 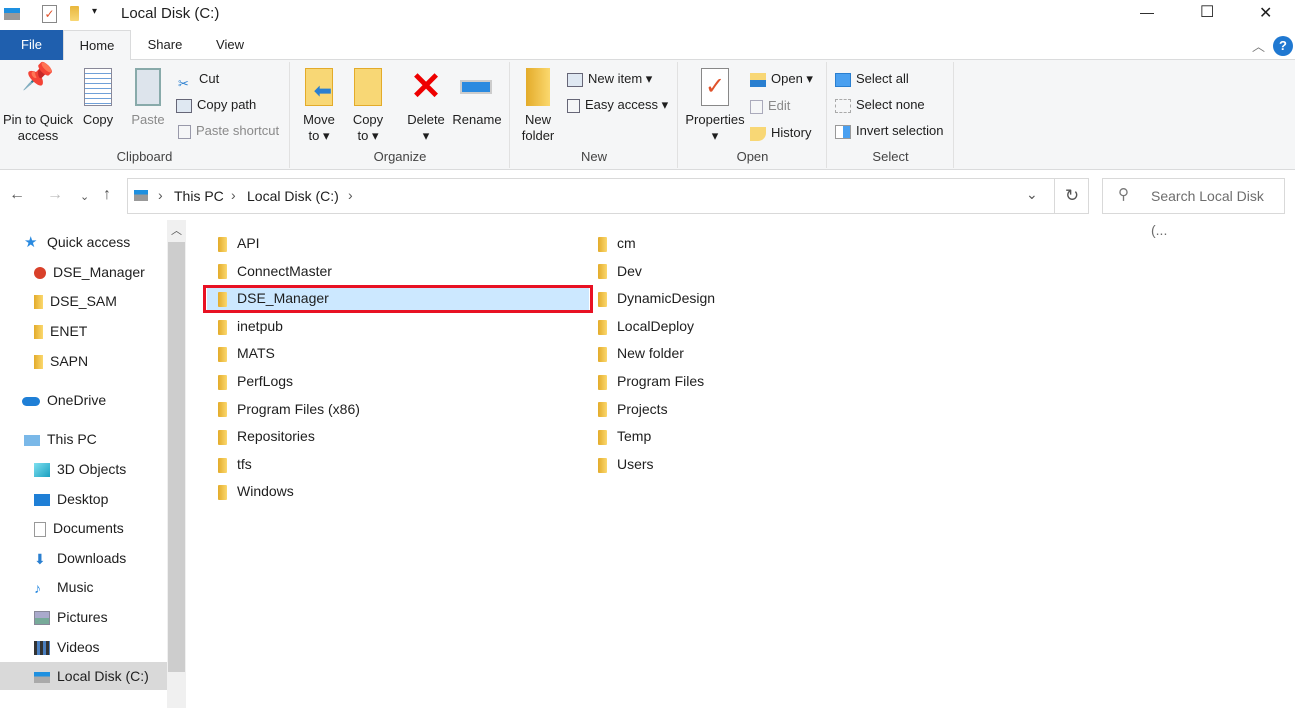 What do you see at coordinates (620, 271) in the screenshot?
I see `folder-item: Dev` at bounding box center [620, 271].